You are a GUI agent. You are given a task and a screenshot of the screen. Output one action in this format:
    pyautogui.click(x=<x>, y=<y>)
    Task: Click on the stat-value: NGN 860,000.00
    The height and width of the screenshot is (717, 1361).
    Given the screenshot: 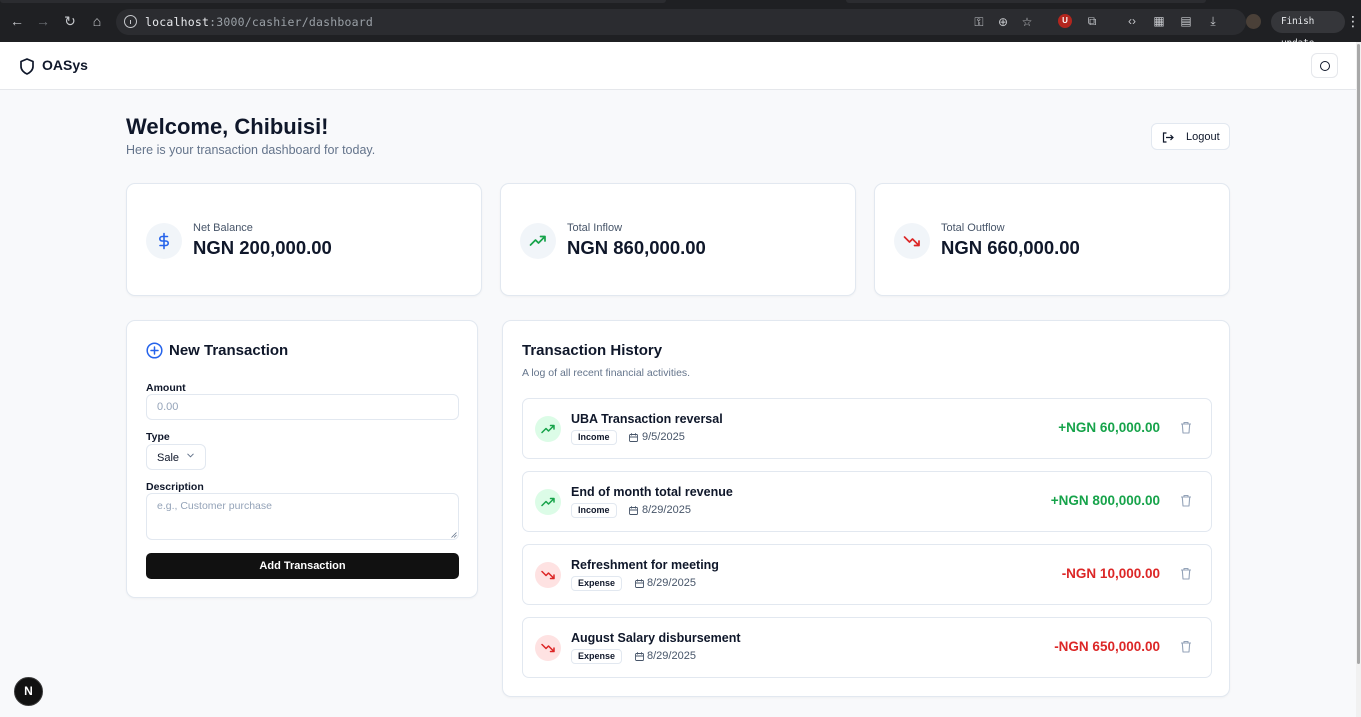 What is the action you would take?
    pyautogui.click(x=636, y=247)
    